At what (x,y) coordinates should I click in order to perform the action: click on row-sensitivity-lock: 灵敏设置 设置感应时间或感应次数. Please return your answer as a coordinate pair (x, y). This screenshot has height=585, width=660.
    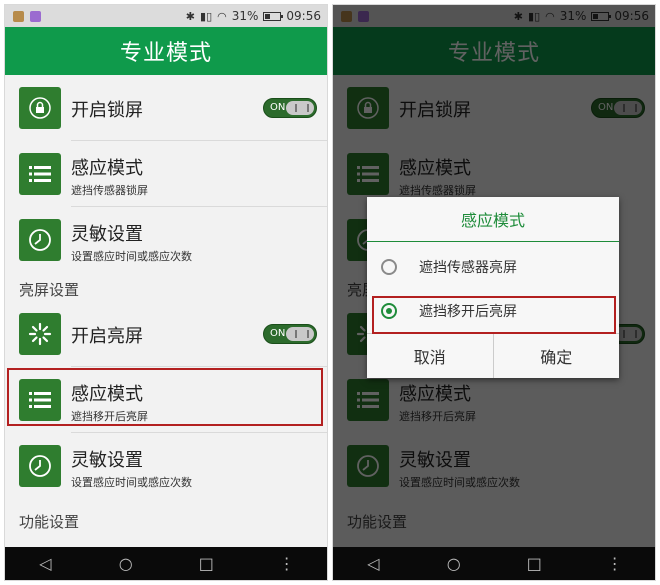
    Looking at the image, I should click on (166, 240).